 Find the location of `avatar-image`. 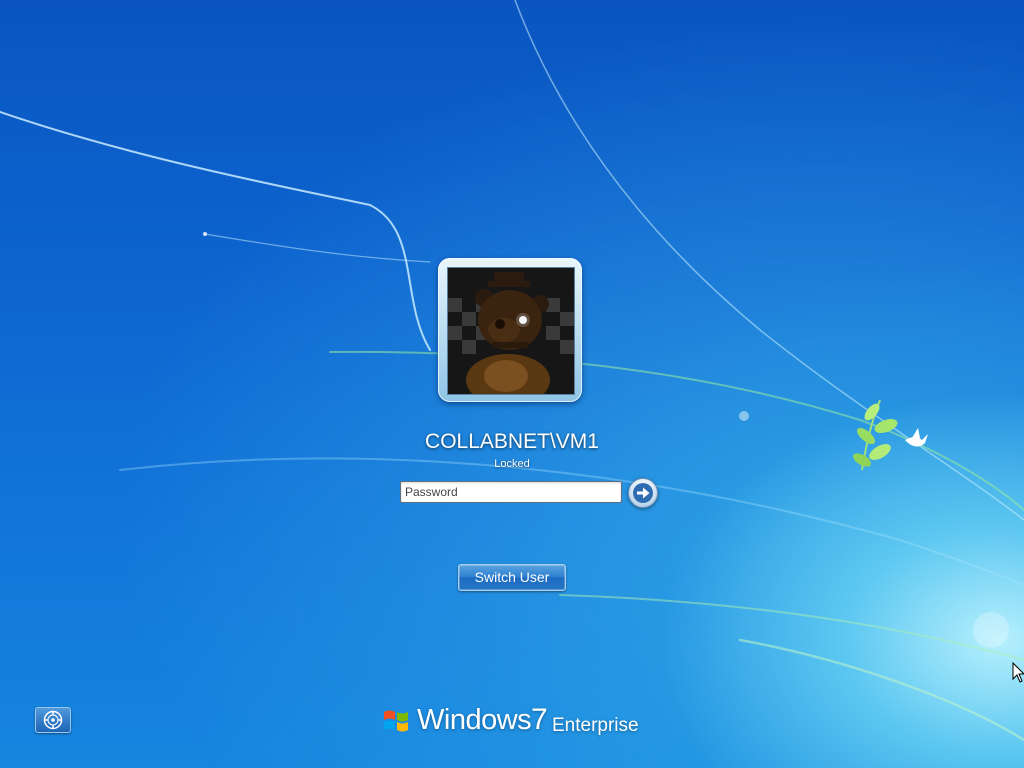

avatar-image is located at coordinates (511, 331).